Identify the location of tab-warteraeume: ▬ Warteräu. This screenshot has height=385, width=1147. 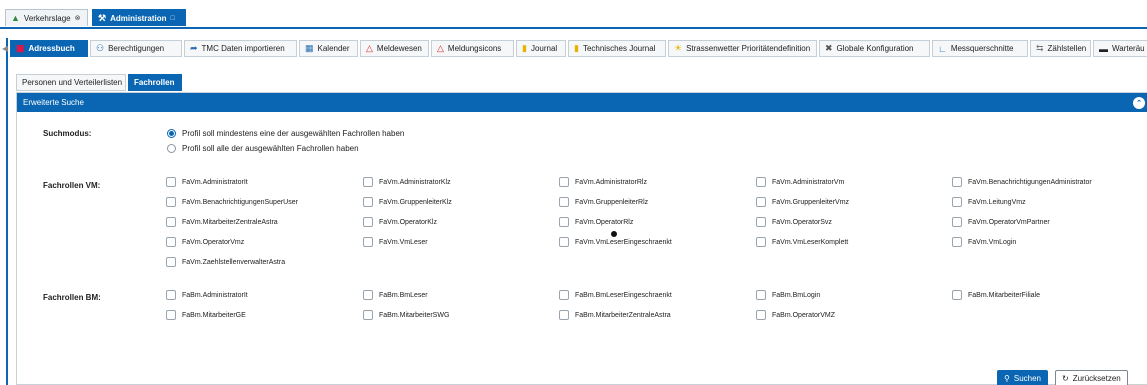
(1120, 48).